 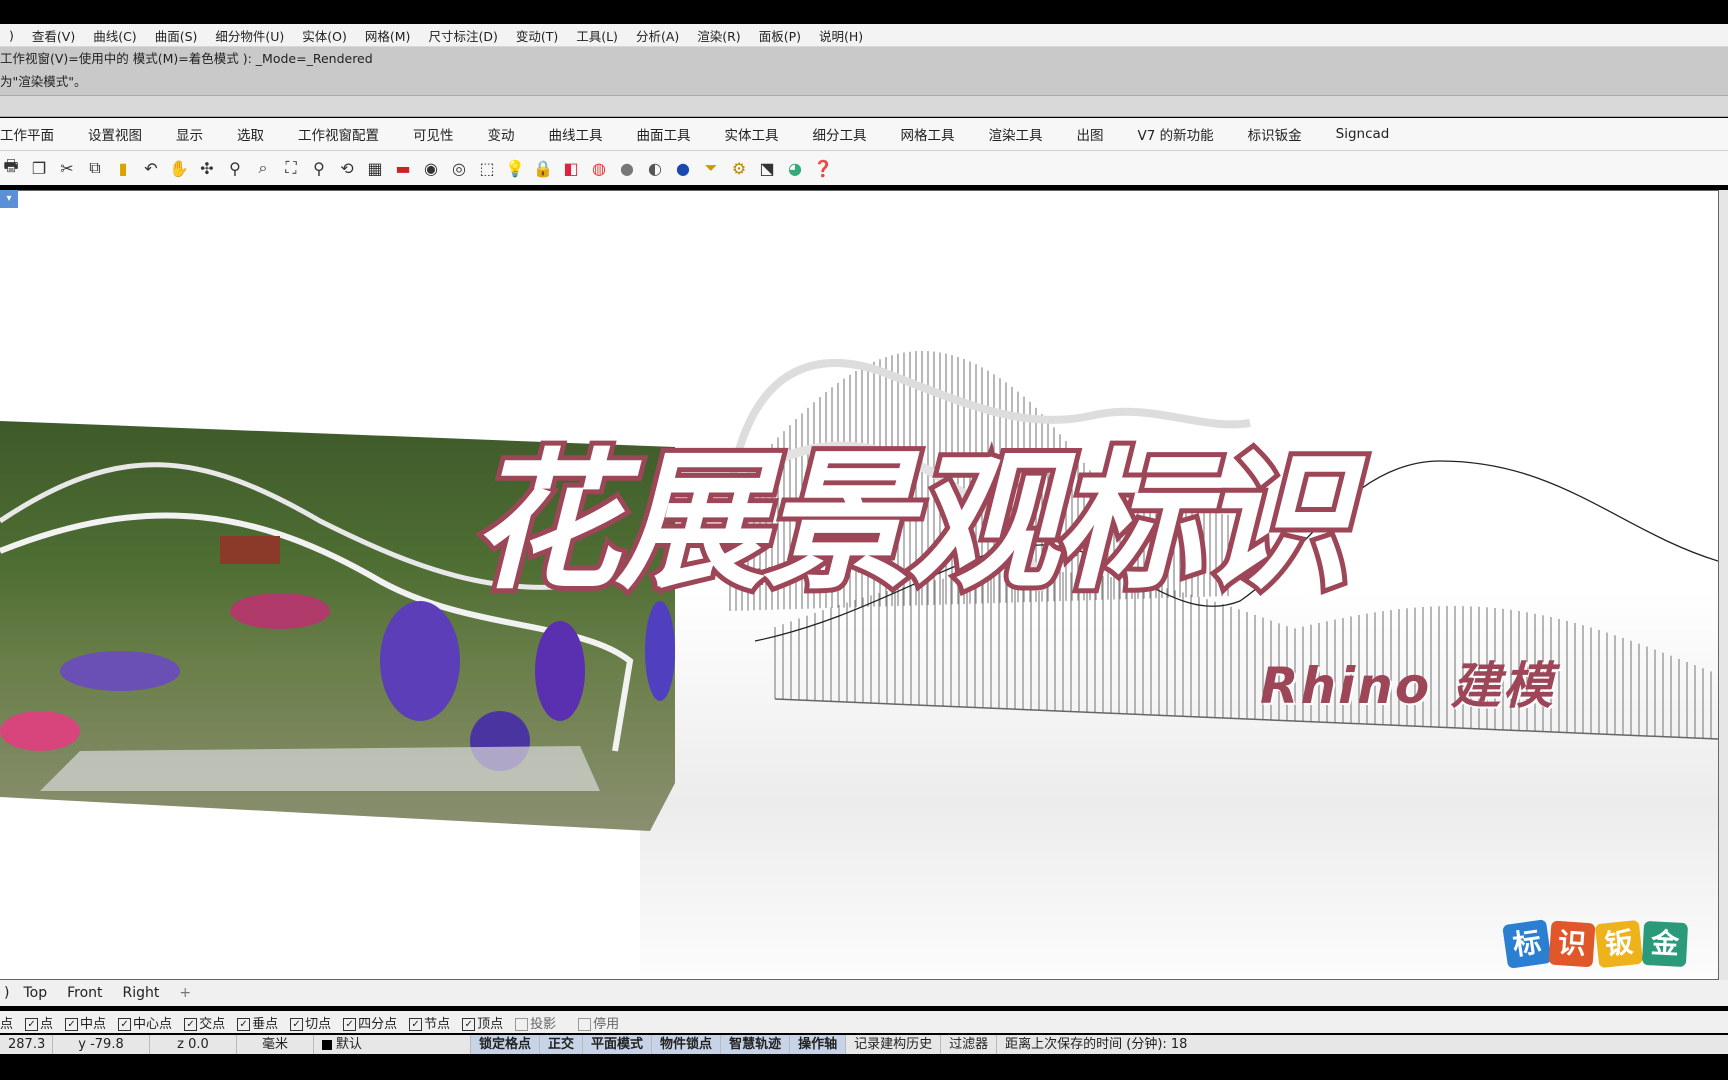 What do you see at coordinates (655, 168) in the screenshot?
I see `sphere-half-icon: ◐` at bounding box center [655, 168].